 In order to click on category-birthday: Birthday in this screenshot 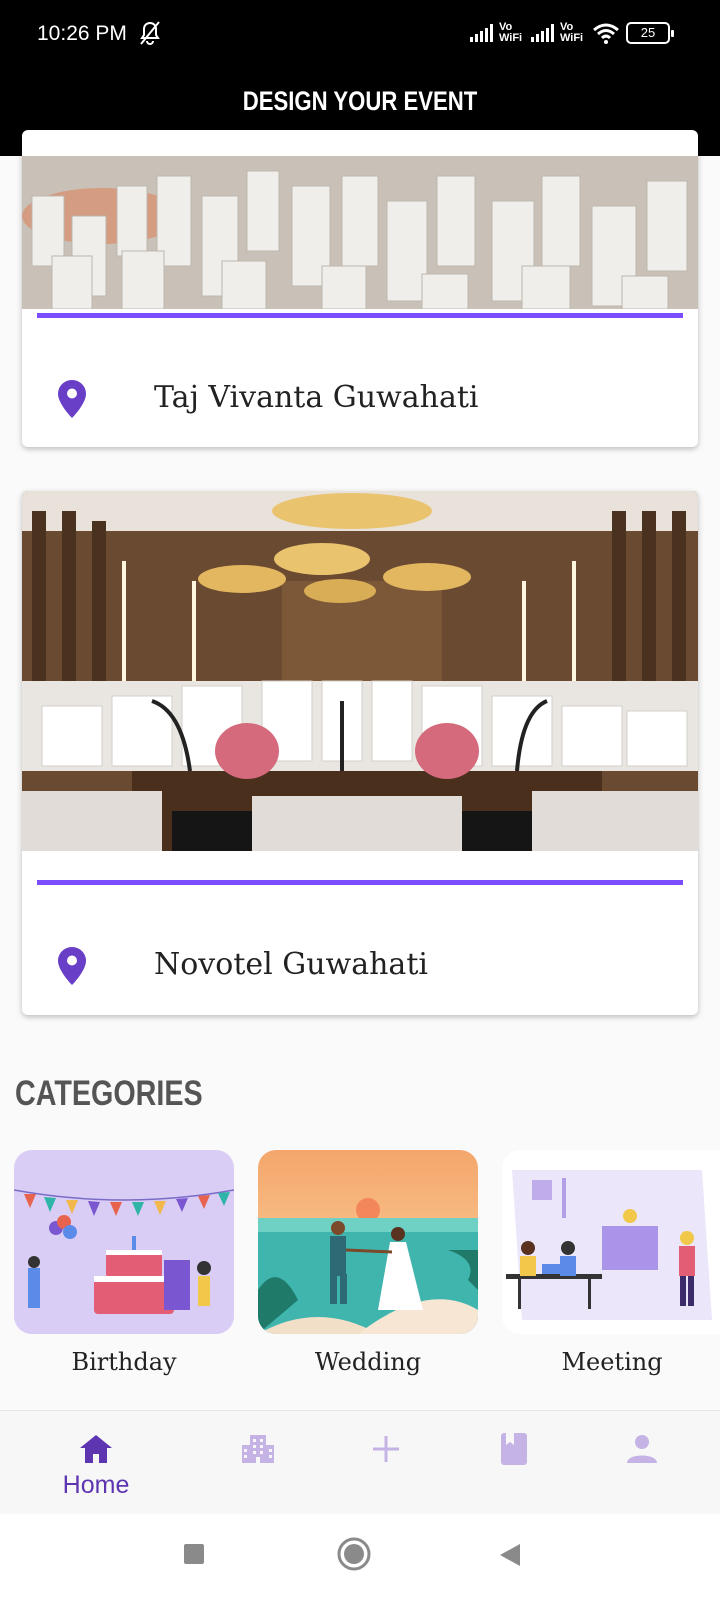, I will do `click(124, 1263)`.